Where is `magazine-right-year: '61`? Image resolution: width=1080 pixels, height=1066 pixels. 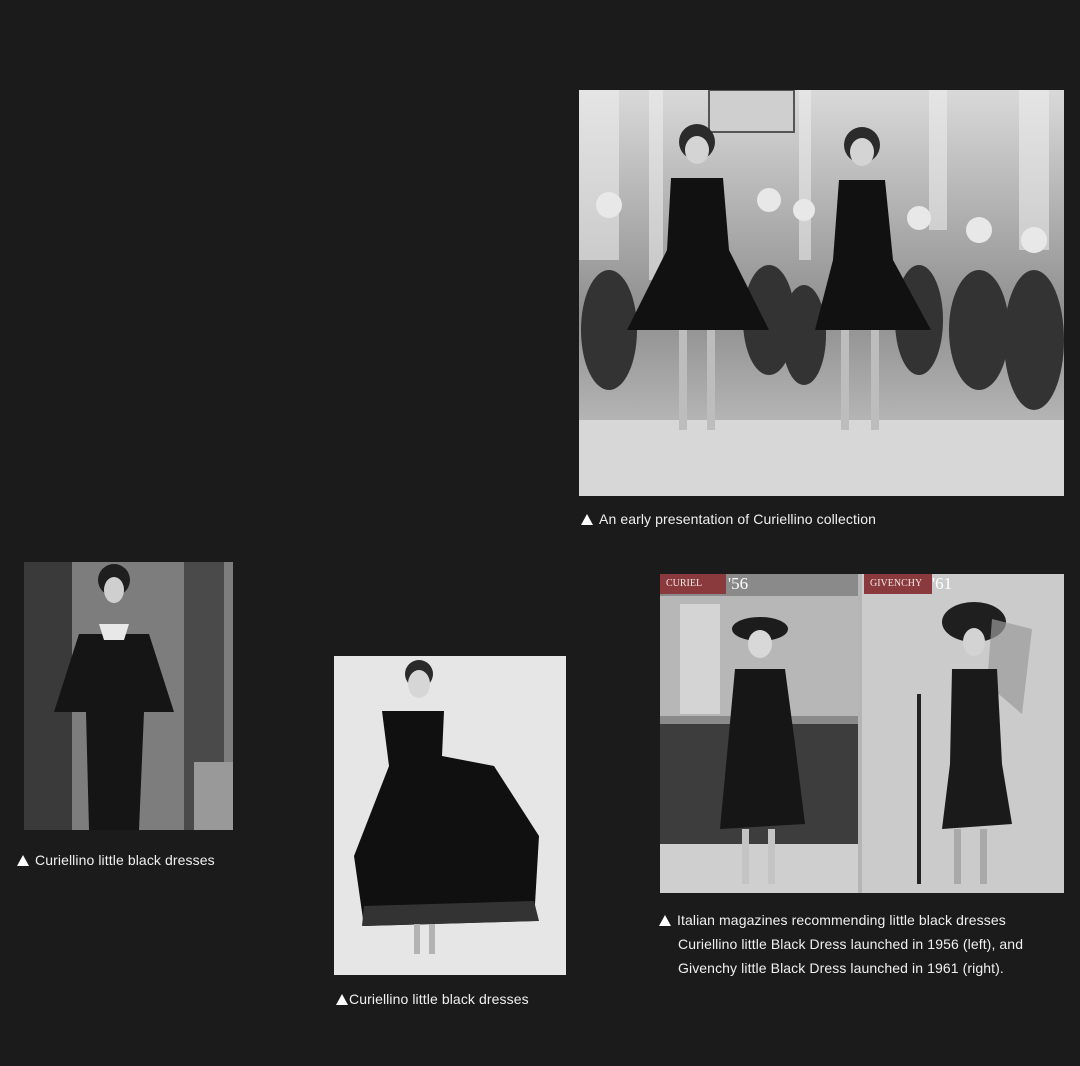
magazine-right-year: '61 is located at coordinates (942, 583).